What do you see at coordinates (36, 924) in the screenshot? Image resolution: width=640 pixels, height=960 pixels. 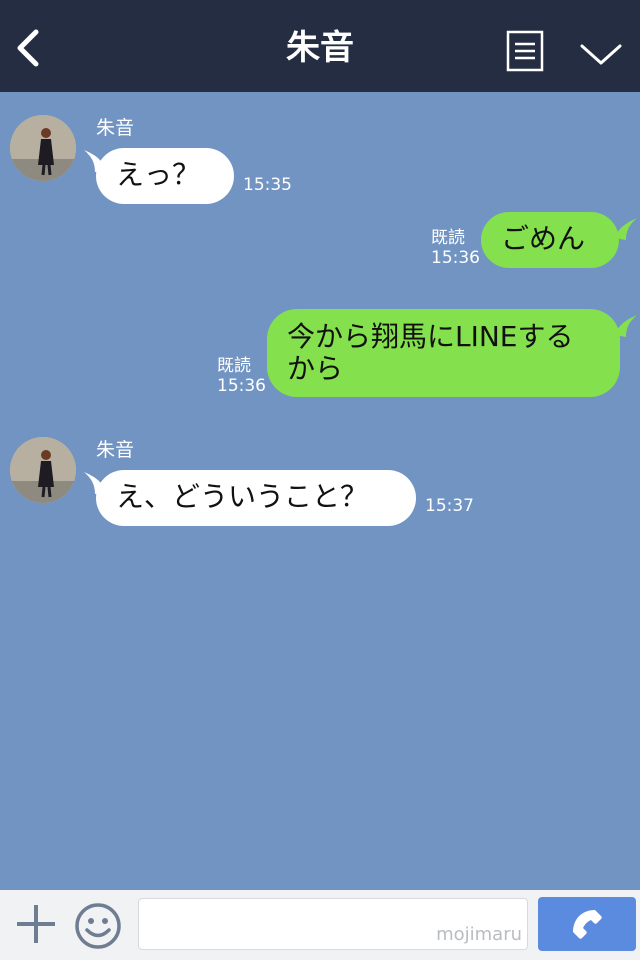 I see `plus-icon` at bounding box center [36, 924].